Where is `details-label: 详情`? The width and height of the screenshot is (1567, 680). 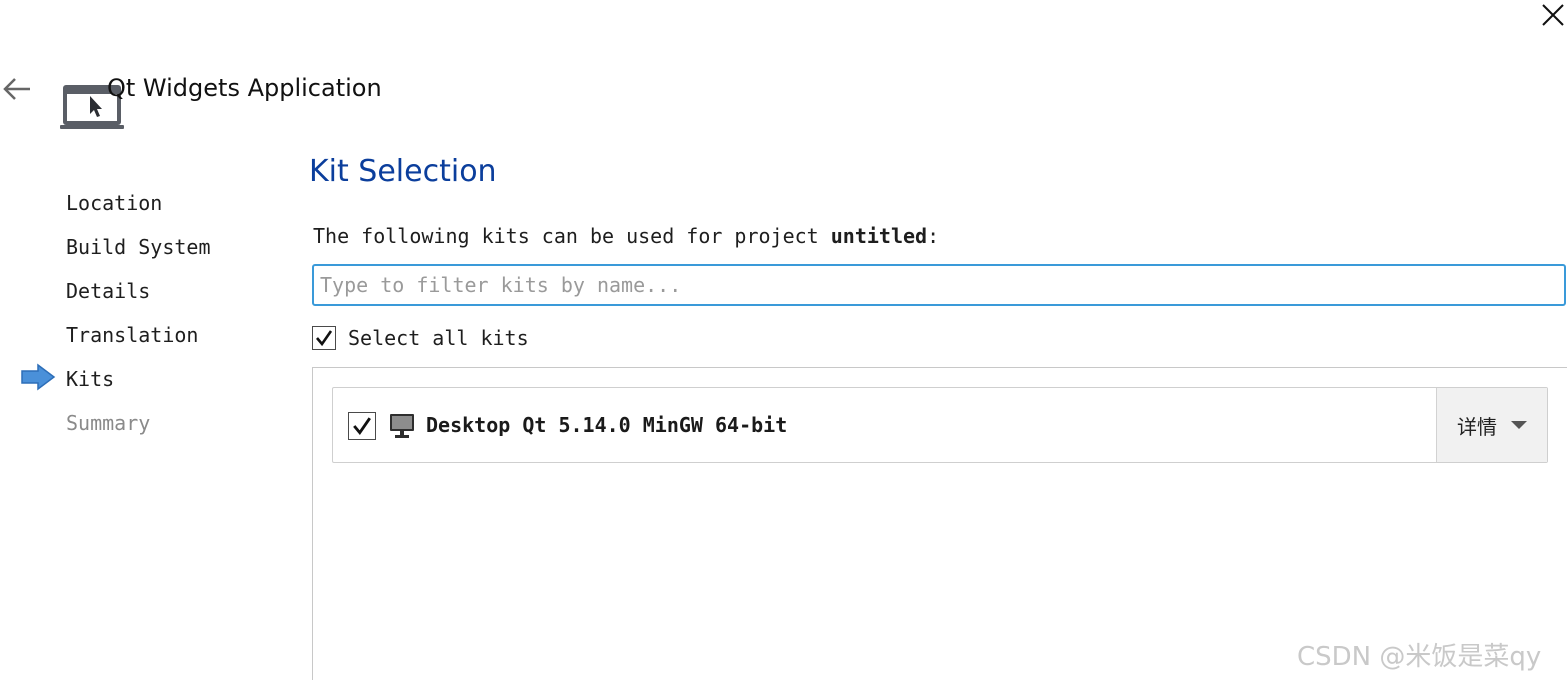
details-label: 详情 is located at coordinates (1477, 426).